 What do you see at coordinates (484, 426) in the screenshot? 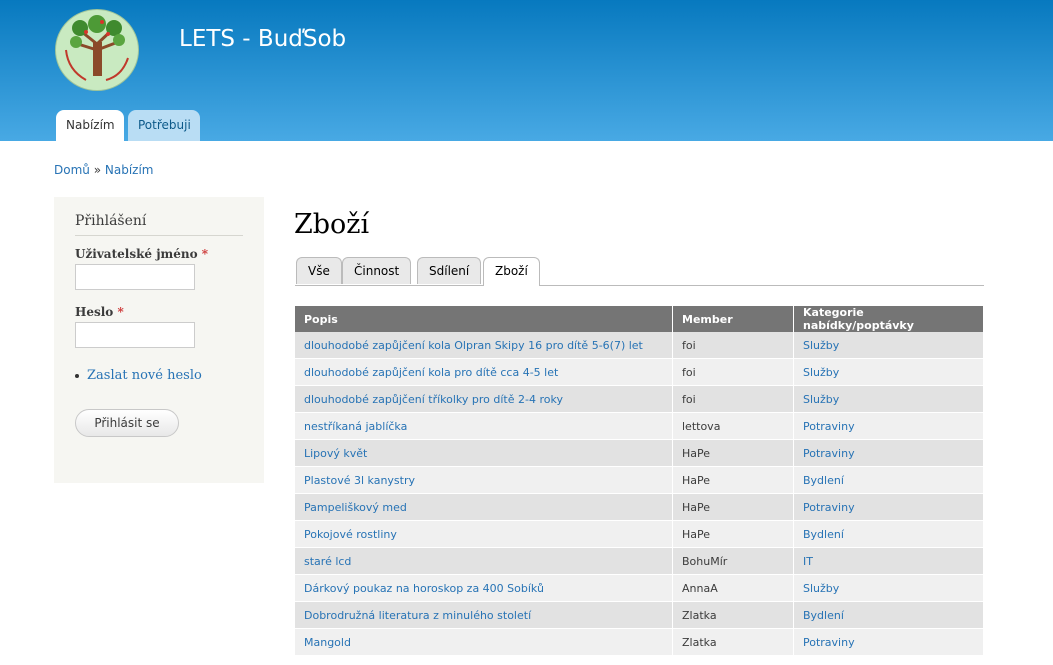
I see `cell-popis: nestříkaná jablíčka` at bounding box center [484, 426].